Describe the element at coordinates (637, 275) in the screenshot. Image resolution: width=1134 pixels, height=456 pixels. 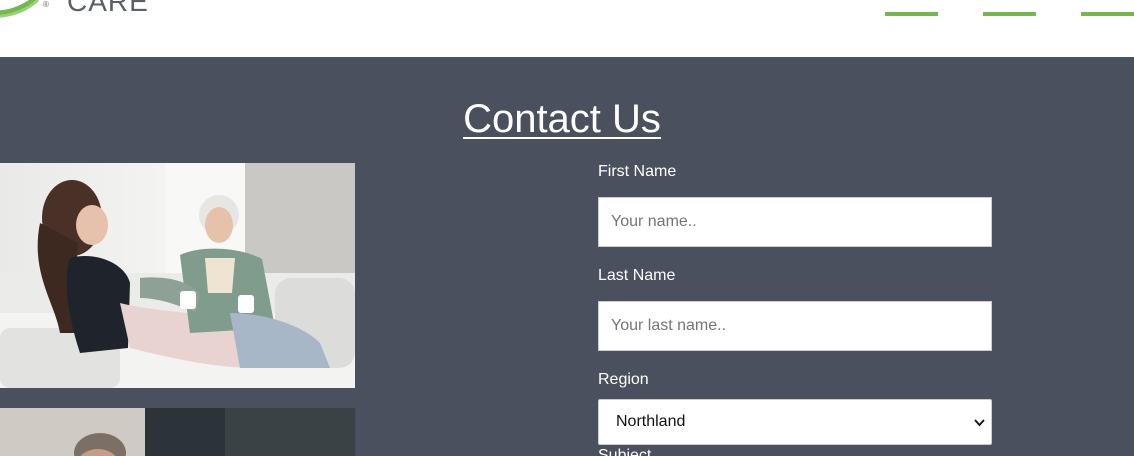
I see `last-name-label: Last Name` at that location.